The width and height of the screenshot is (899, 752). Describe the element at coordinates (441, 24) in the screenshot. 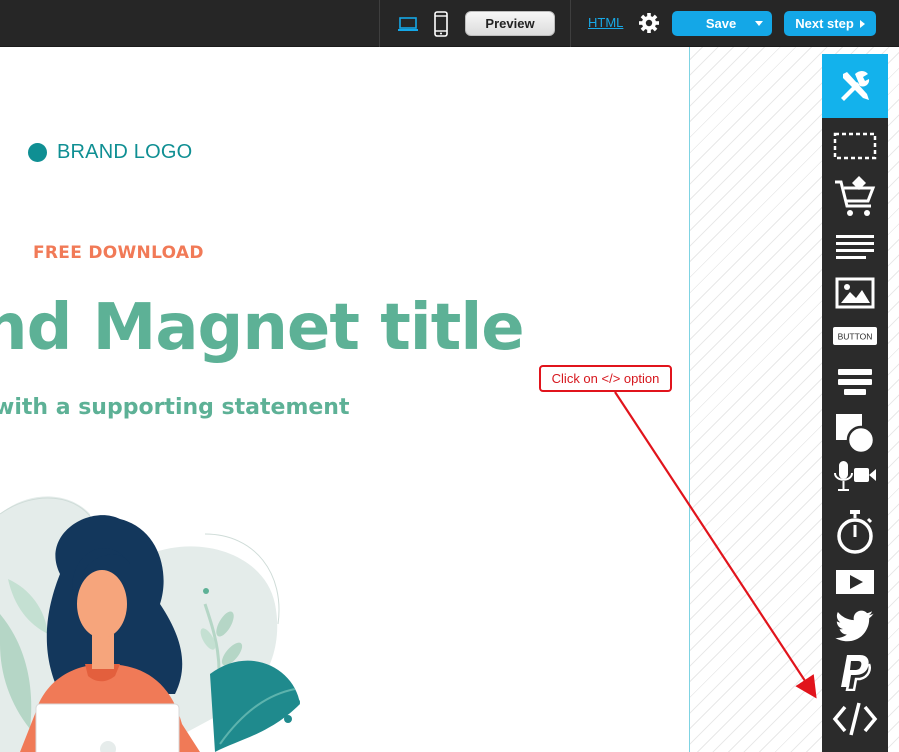

I see `mobile-icon` at that location.